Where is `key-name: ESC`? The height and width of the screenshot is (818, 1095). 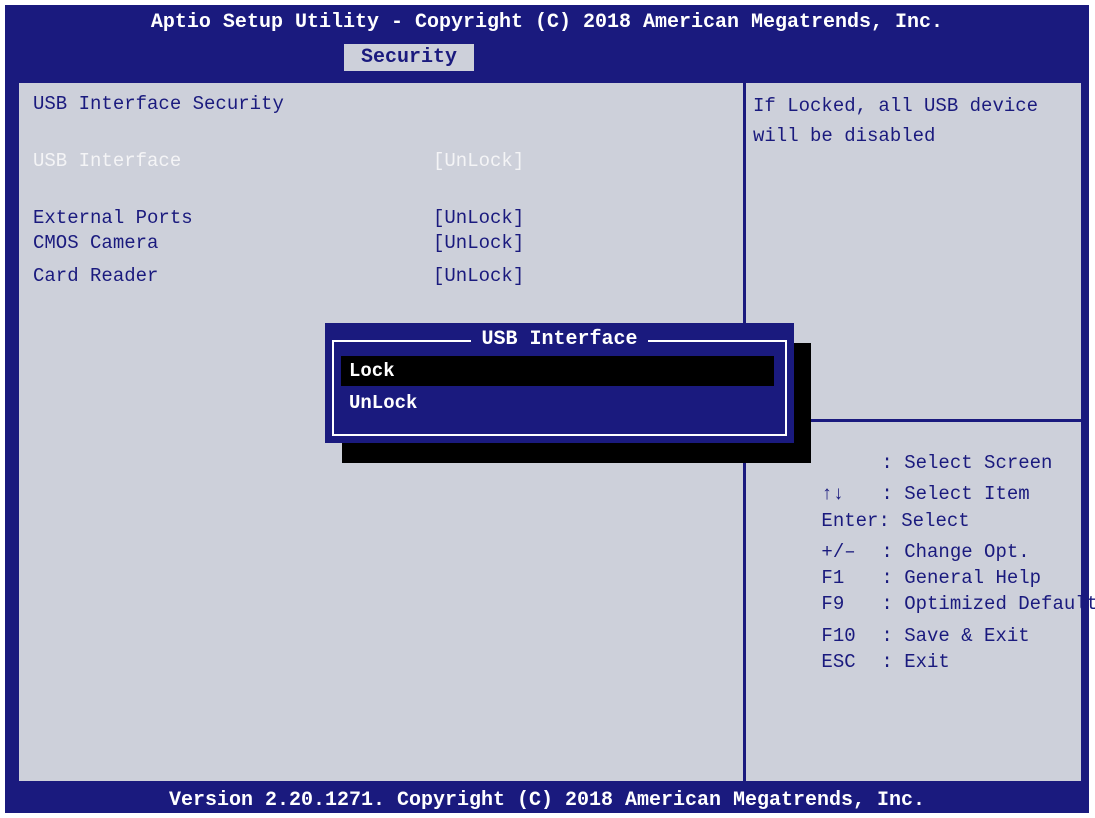 key-name: ESC is located at coordinates (838, 662).